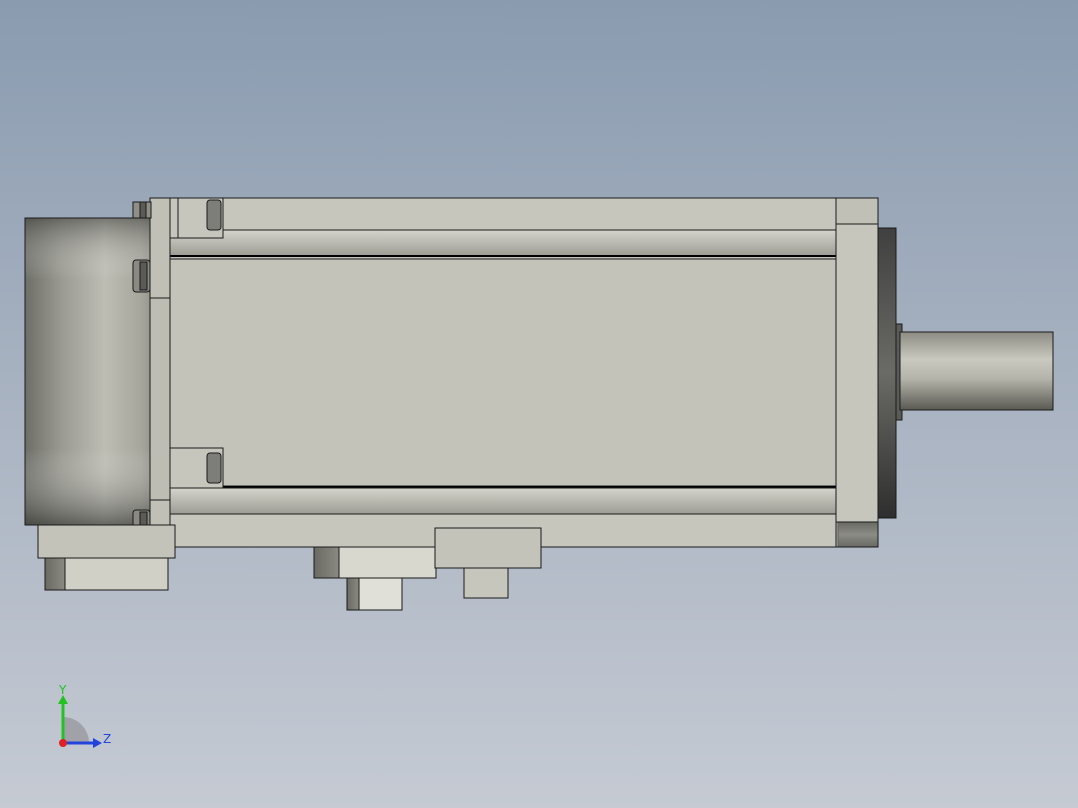 Image resolution: width=1078 pixels, height=808 pixels. What do you see at coordinates (976, 371) in the screenshot?
I see `output-shaft` at bounding box center [976, 371].